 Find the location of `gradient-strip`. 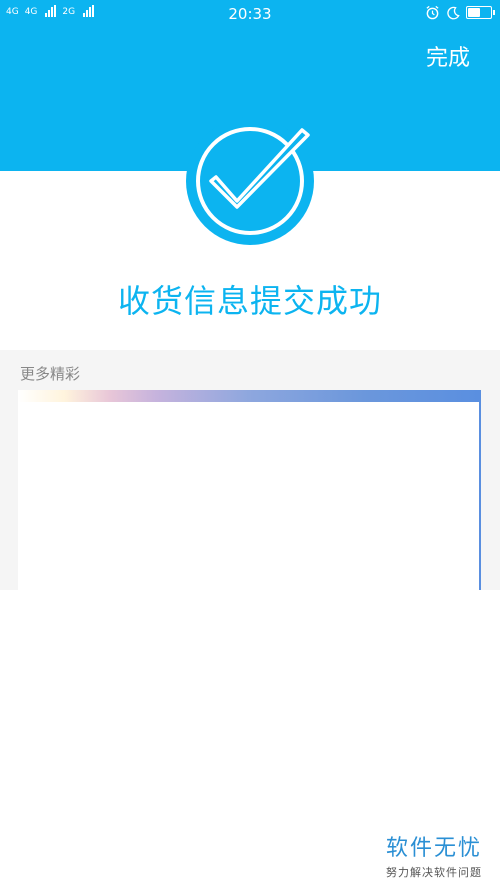

gradient-strip is located at coordinates (248, 396).